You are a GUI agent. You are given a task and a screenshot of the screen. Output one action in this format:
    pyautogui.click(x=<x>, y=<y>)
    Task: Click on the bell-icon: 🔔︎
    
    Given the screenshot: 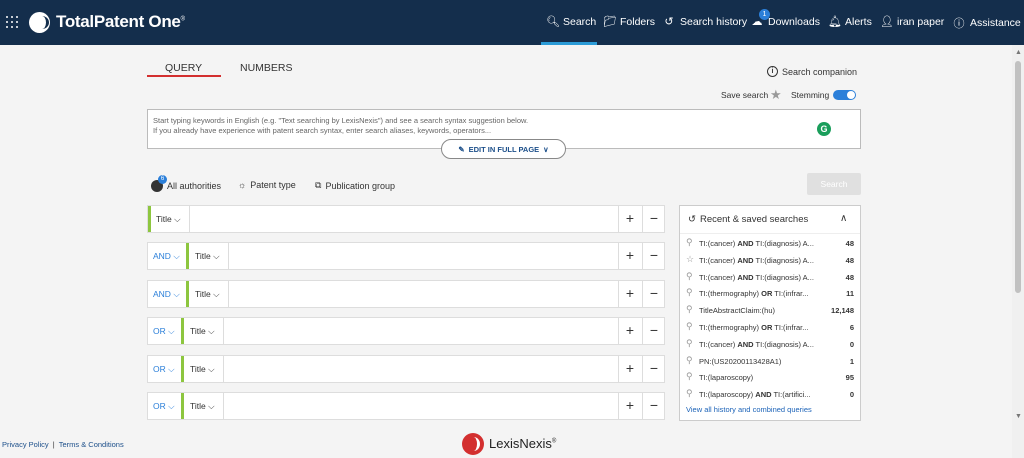 What is the action you would take?
    pyautogui.click(x=834, y=21)
    